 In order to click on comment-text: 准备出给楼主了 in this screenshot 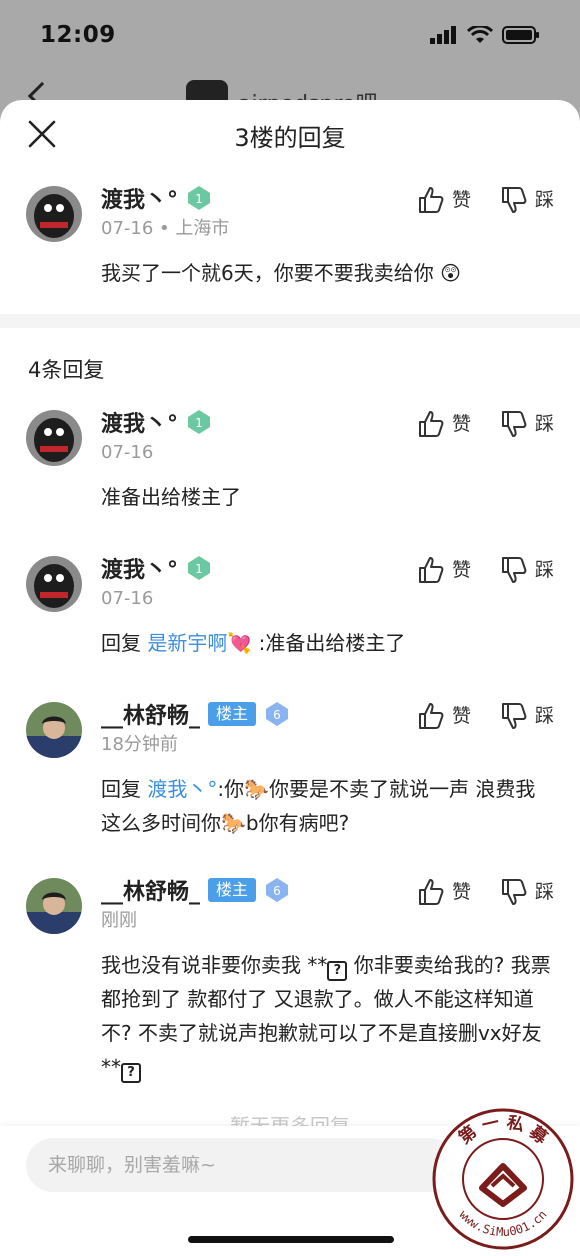, I will do `click(171, 497)`.